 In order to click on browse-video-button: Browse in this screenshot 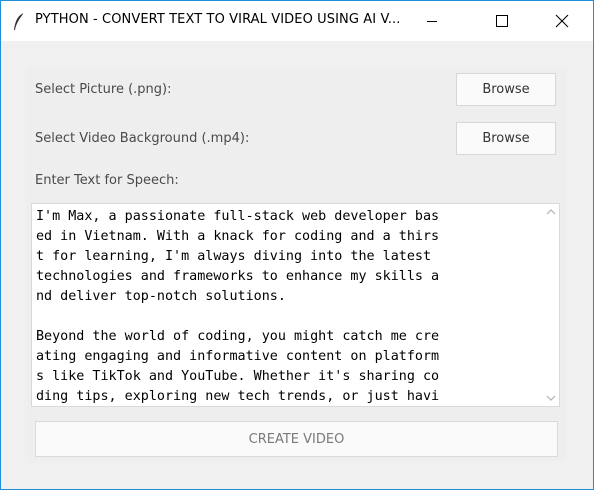, I will do `click(506, 138)`.